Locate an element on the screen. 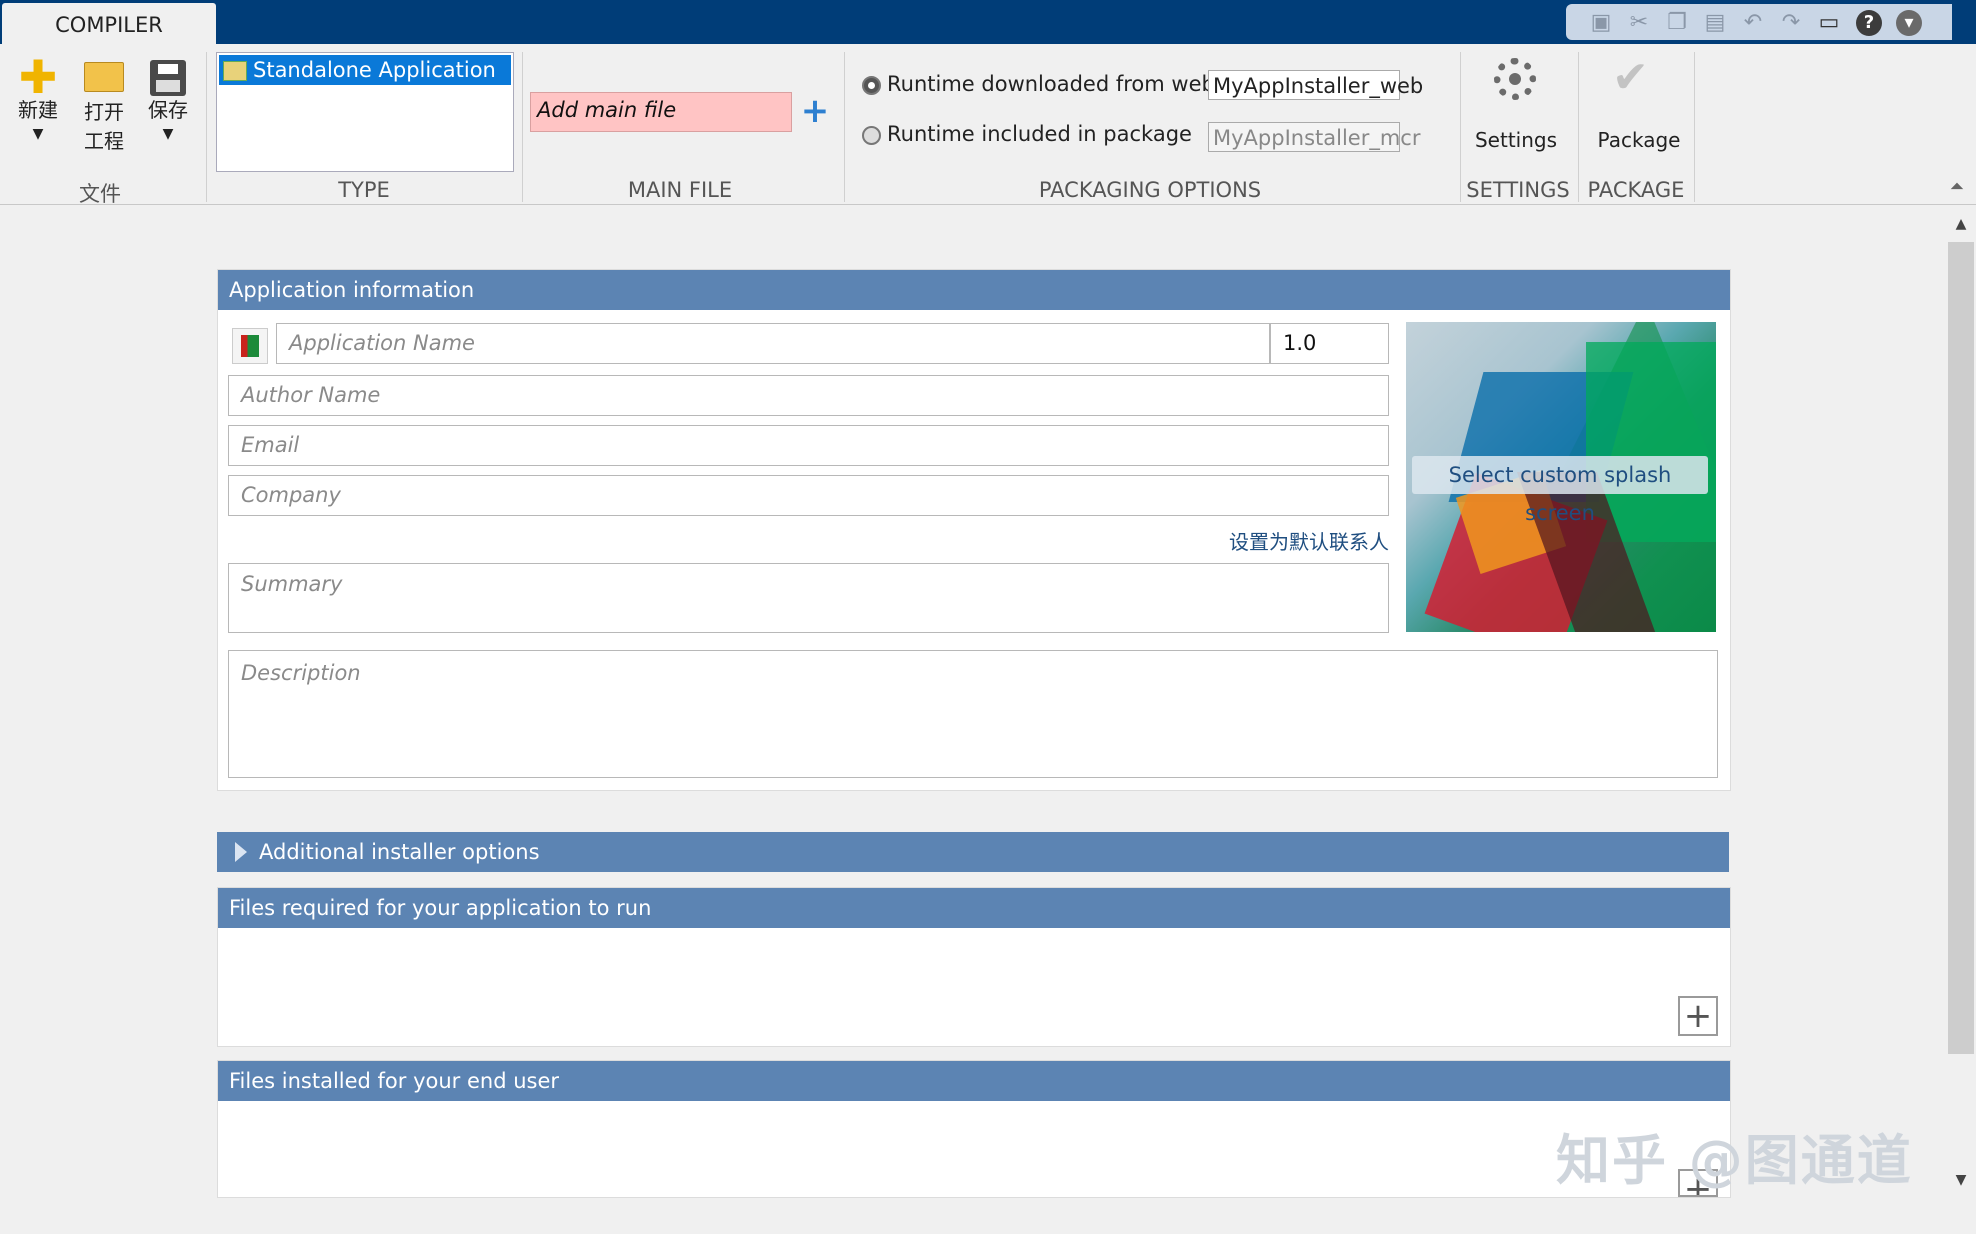 The width and height of the screenshot is (1976, 1234). splash-screen-image: Select custom splash screen is located at coordinates (1561, 477).